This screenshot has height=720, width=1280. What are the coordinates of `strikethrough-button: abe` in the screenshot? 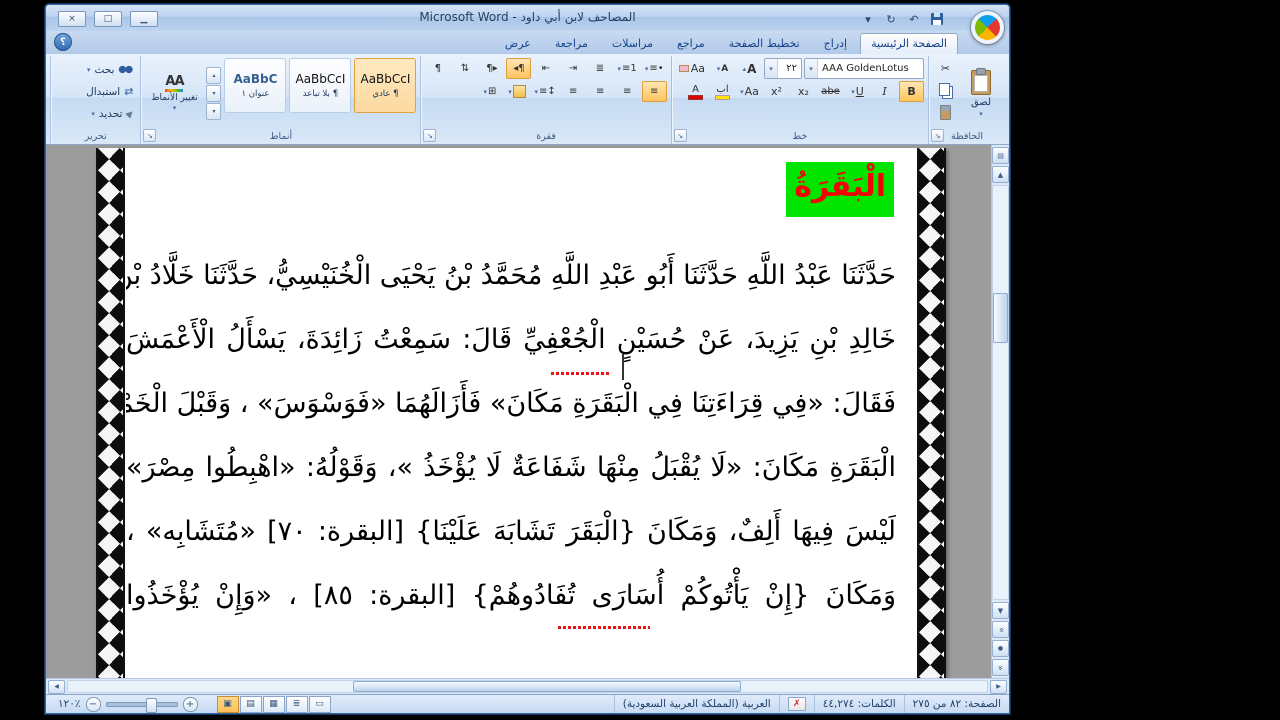 It's located at (830, 91).